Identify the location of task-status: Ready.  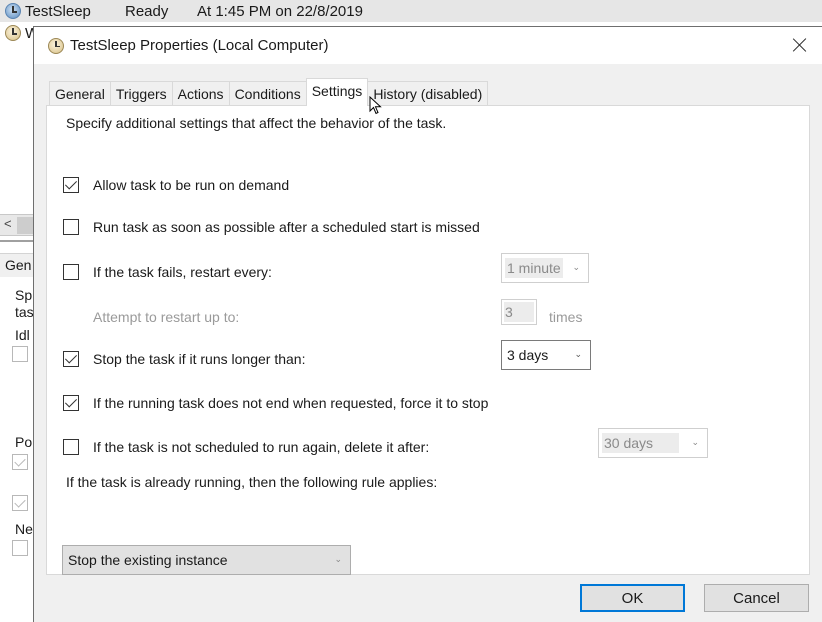
(147, 11).